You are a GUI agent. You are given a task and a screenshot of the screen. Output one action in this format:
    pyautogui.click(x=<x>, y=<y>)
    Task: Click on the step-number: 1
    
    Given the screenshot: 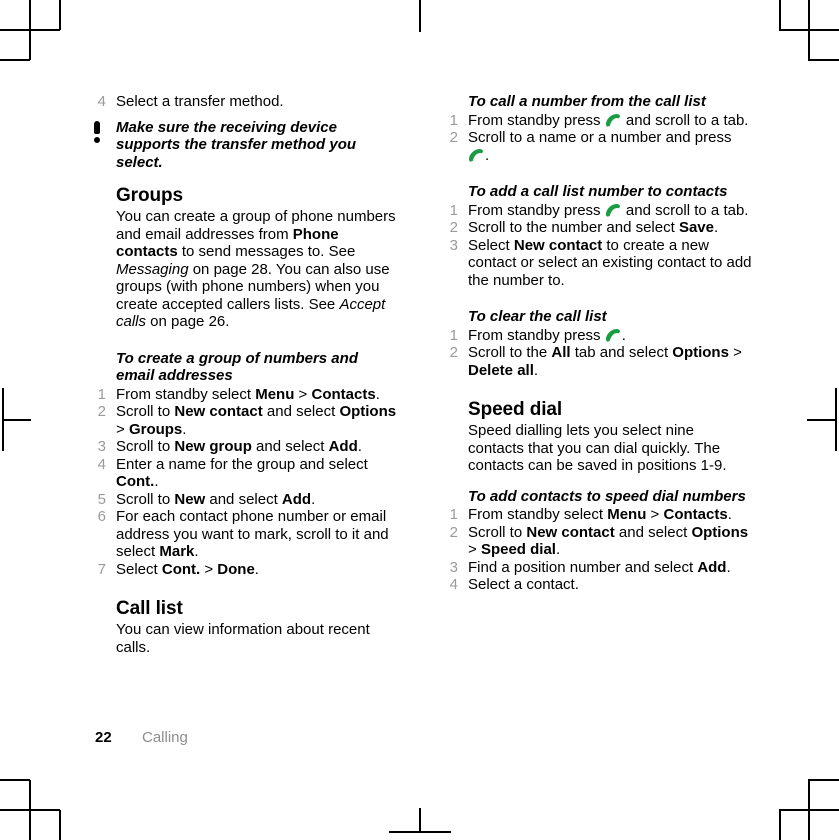 What is the action you would take?
    pyautogui.click(x=453, y=120)
    